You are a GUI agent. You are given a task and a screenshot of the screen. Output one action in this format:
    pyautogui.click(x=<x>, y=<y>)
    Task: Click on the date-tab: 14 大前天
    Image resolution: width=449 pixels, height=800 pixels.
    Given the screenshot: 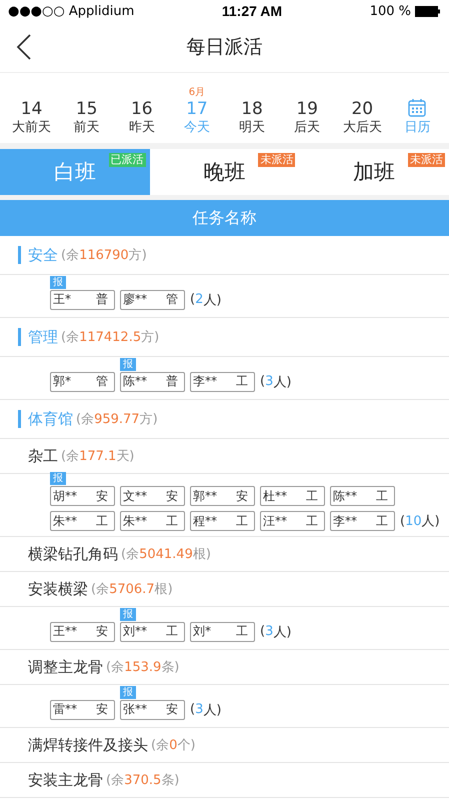 What is the action you would take?
    pyautogui.click(x=32, y=118)
    